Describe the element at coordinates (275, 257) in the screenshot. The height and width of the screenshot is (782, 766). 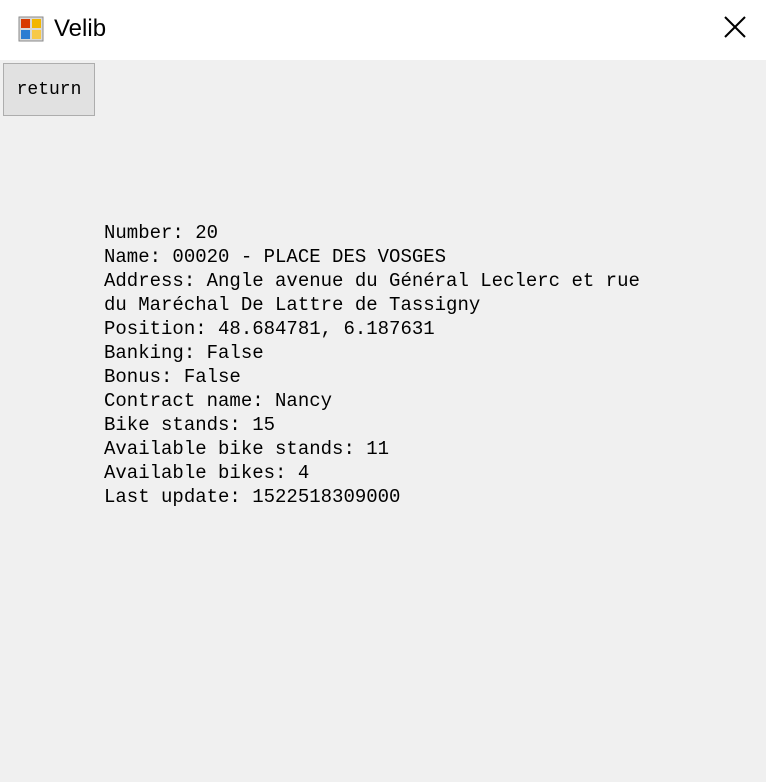
I see `station-name: Name: 00020 - PLACE DES VOSGES` at that location.